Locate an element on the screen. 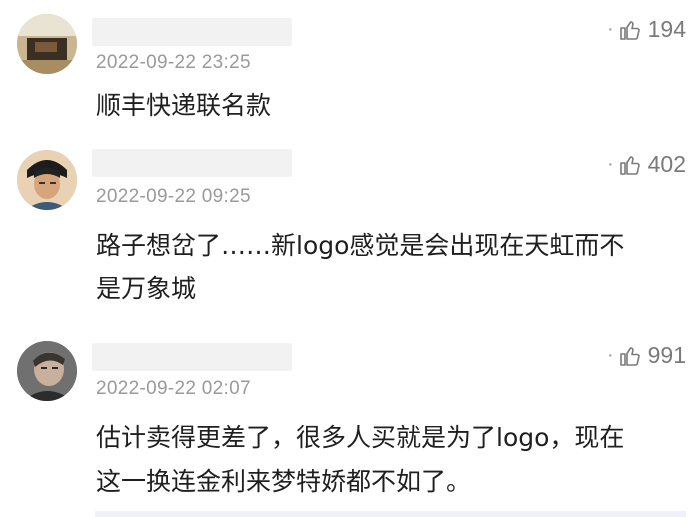 The height and width of the screenshot is (517, 700). comment-timestamp: 2022-09-22 09:25 is located at coordinates (173, 196).